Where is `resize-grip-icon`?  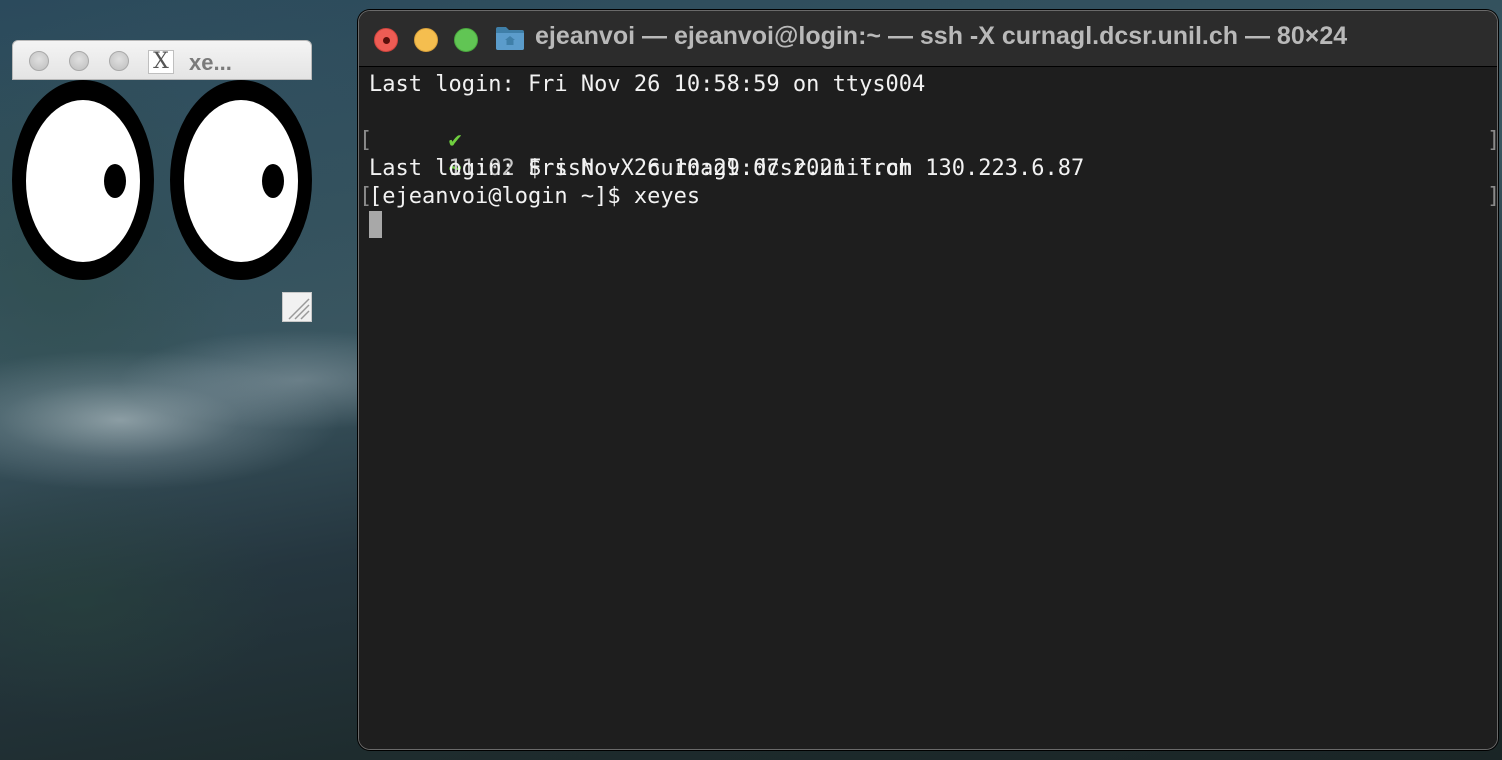 resize-grip-icon is located at coordinates (297, 307).